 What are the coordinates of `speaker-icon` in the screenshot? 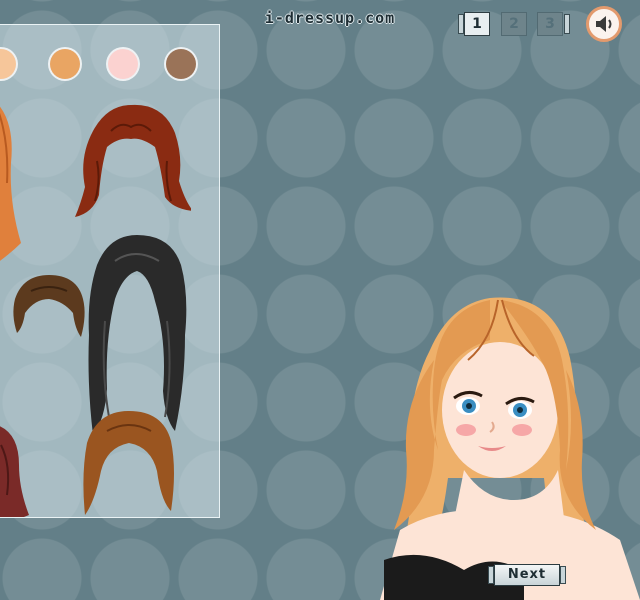 It's located at (604, 24).